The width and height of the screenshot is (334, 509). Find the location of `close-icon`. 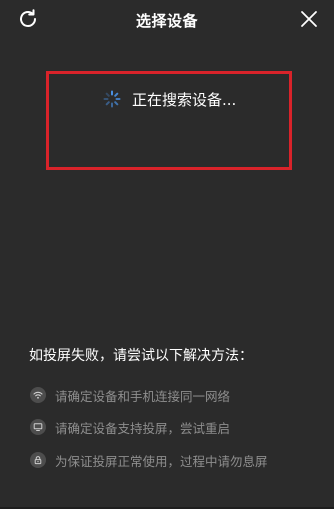

close-icon is located at coordinates (309, 19).